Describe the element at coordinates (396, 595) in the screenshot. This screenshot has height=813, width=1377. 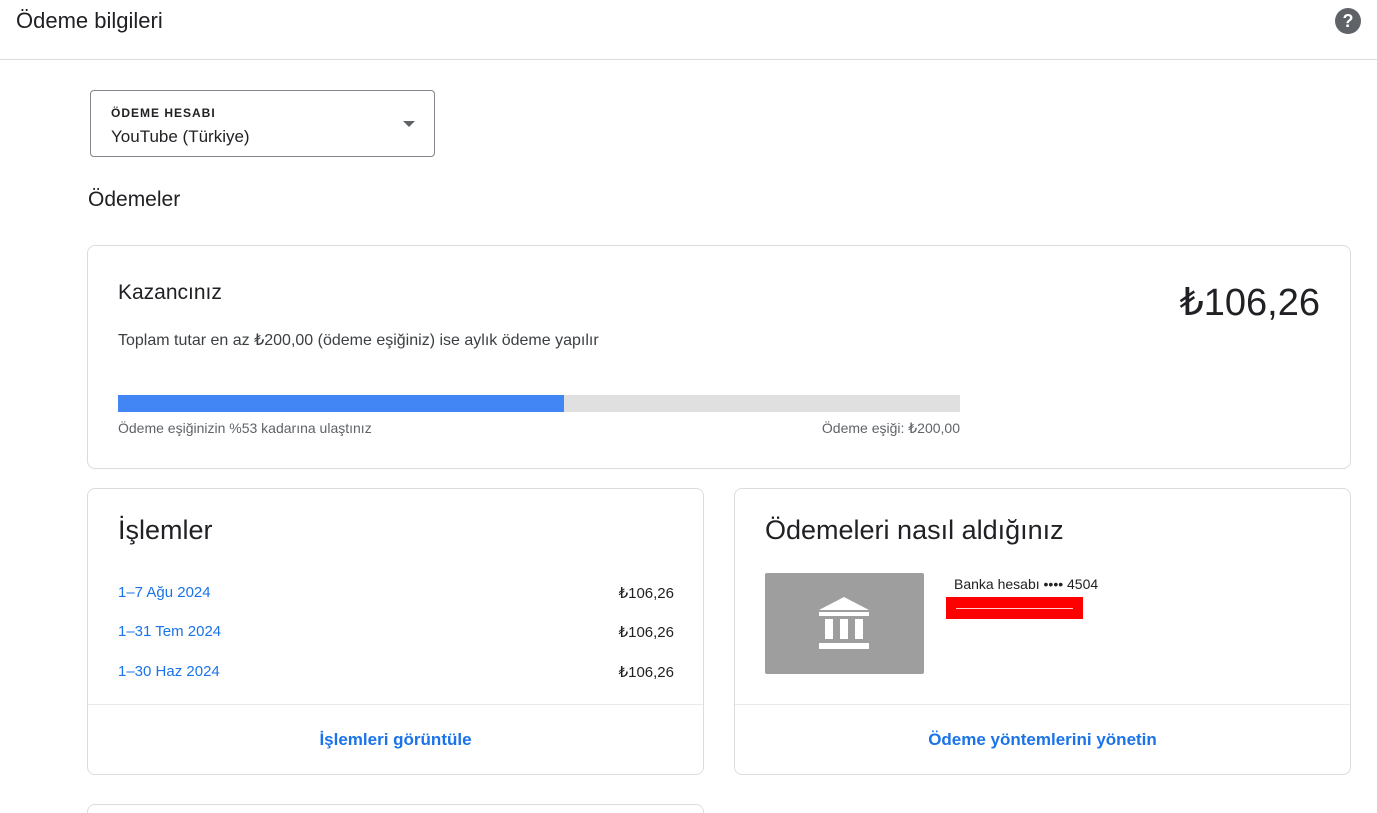
I see `transaction-row: 1–7 Ağu 2024 ₺106,26` at that location.